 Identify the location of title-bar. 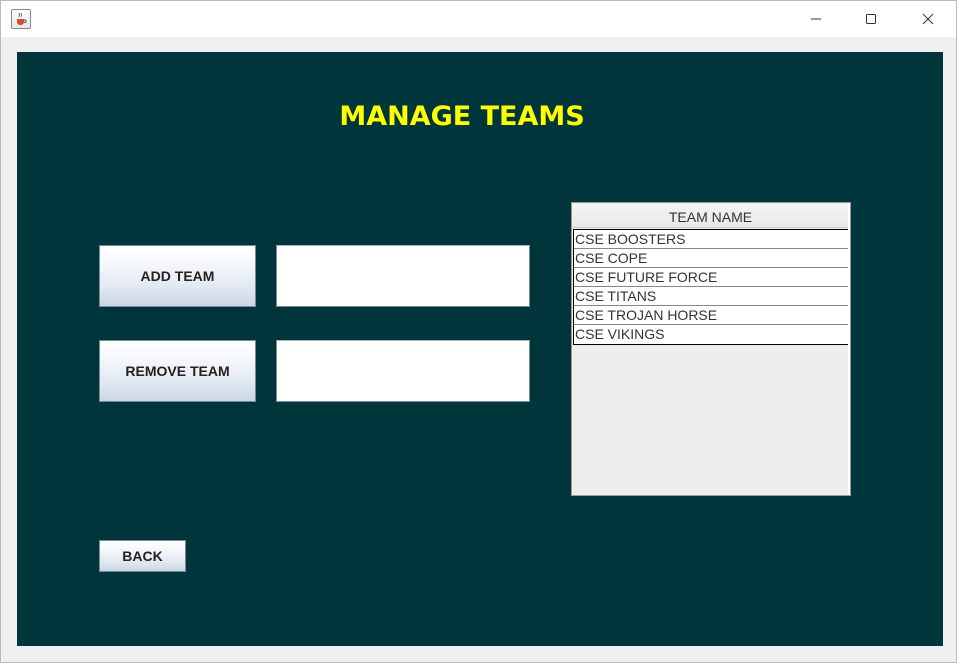
(478, 19).